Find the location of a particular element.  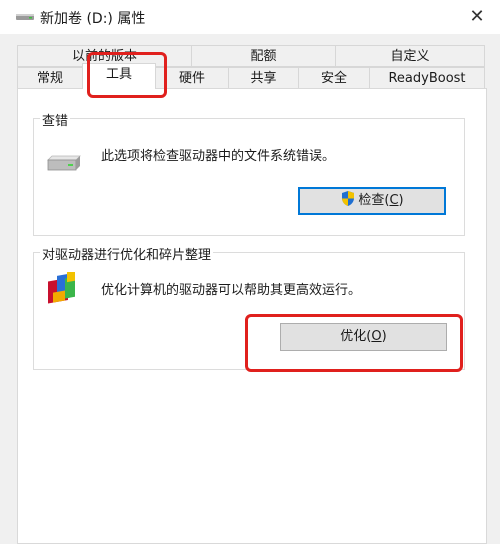

check-button-suffix: ) is located at coordinates (401, 200).